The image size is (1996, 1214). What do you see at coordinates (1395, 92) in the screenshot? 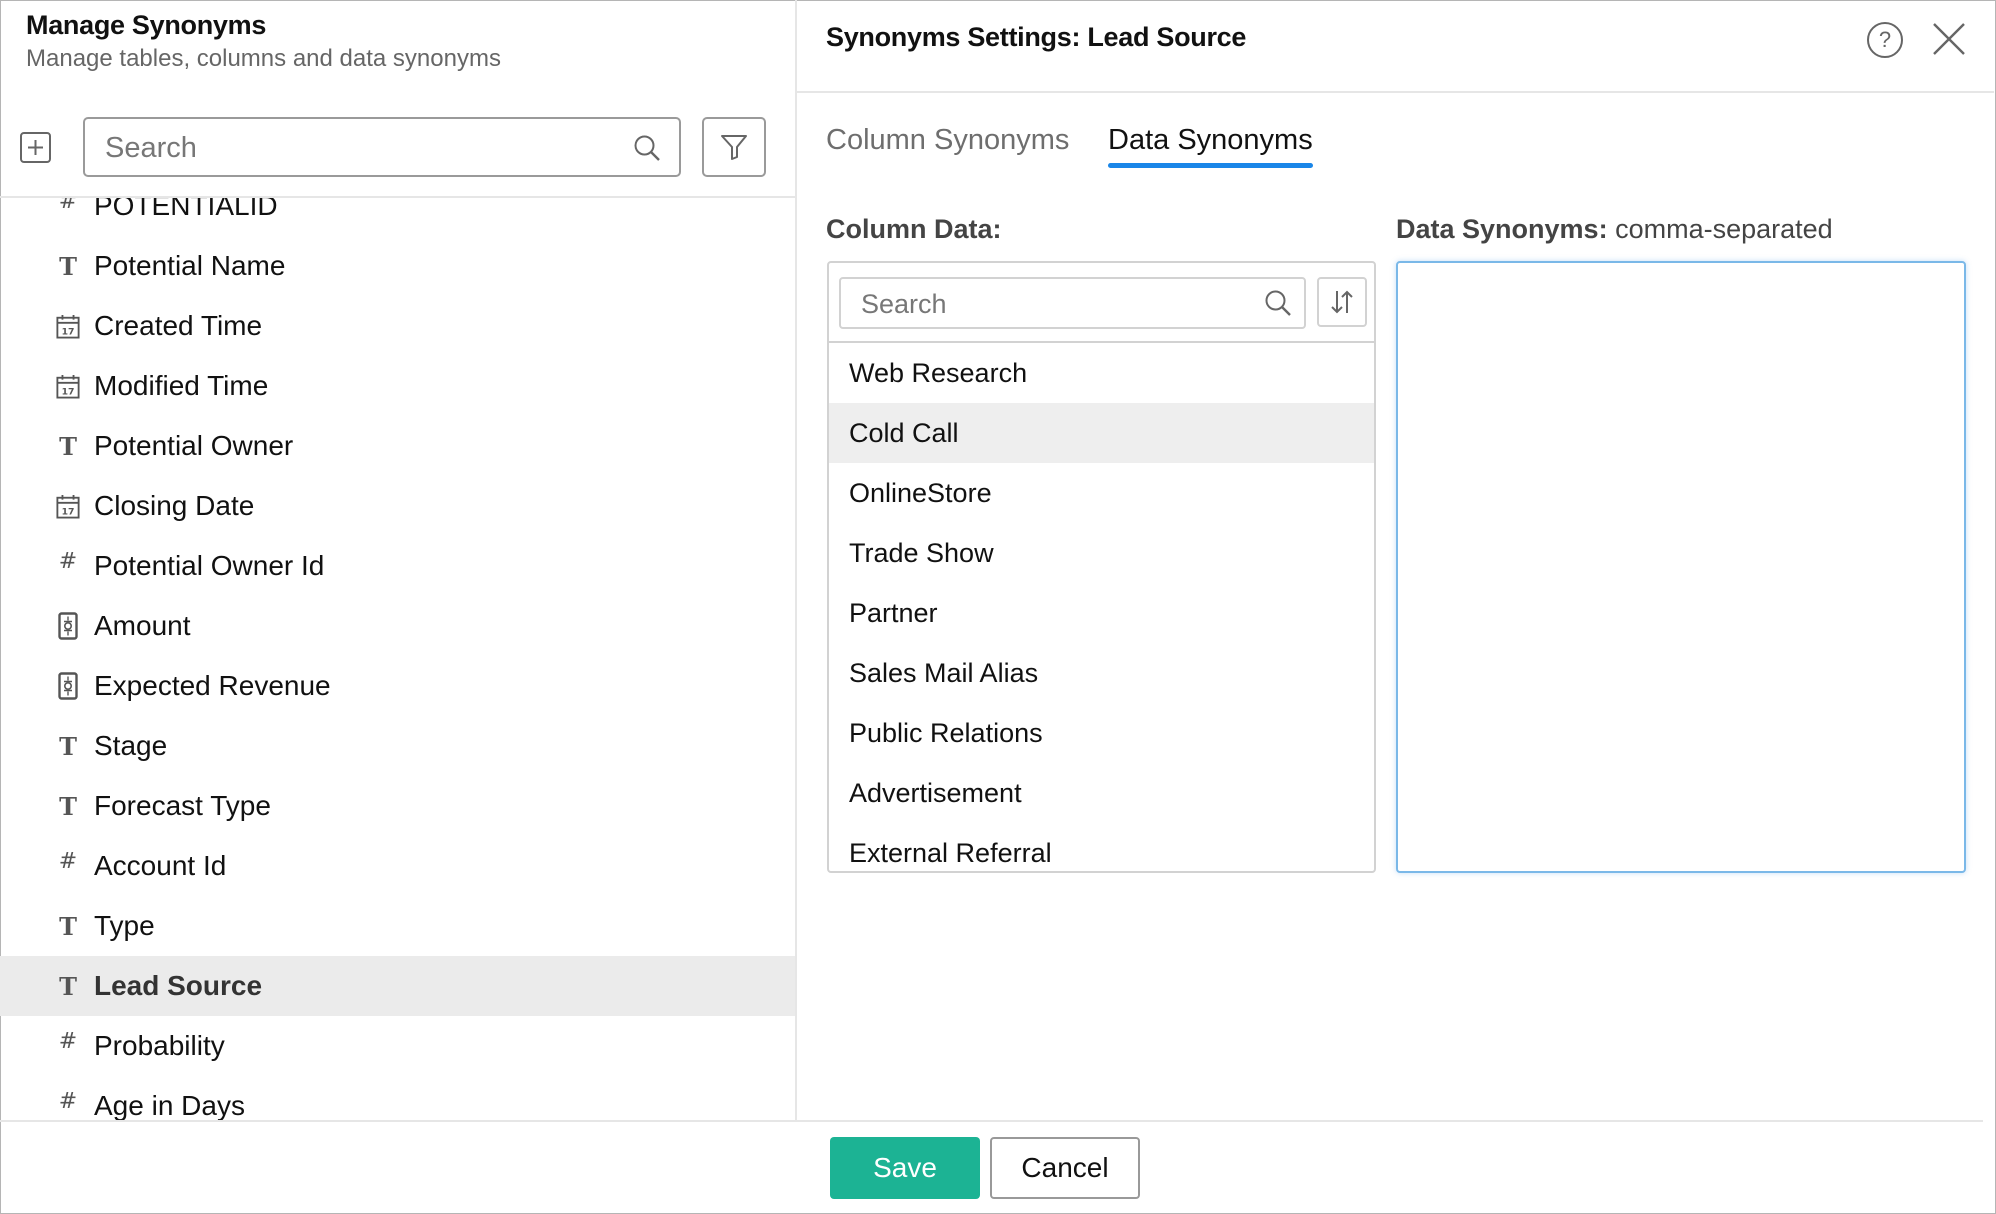
I see `header-divider` at bounding box center [1395, 92].